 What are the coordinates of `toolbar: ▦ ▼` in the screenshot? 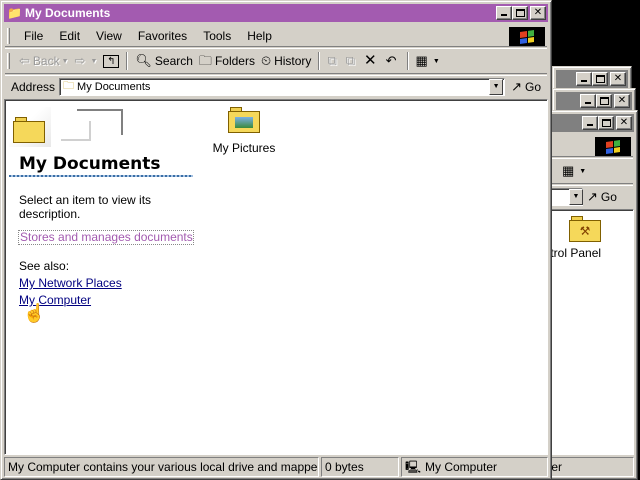 It's located at (589, 171).